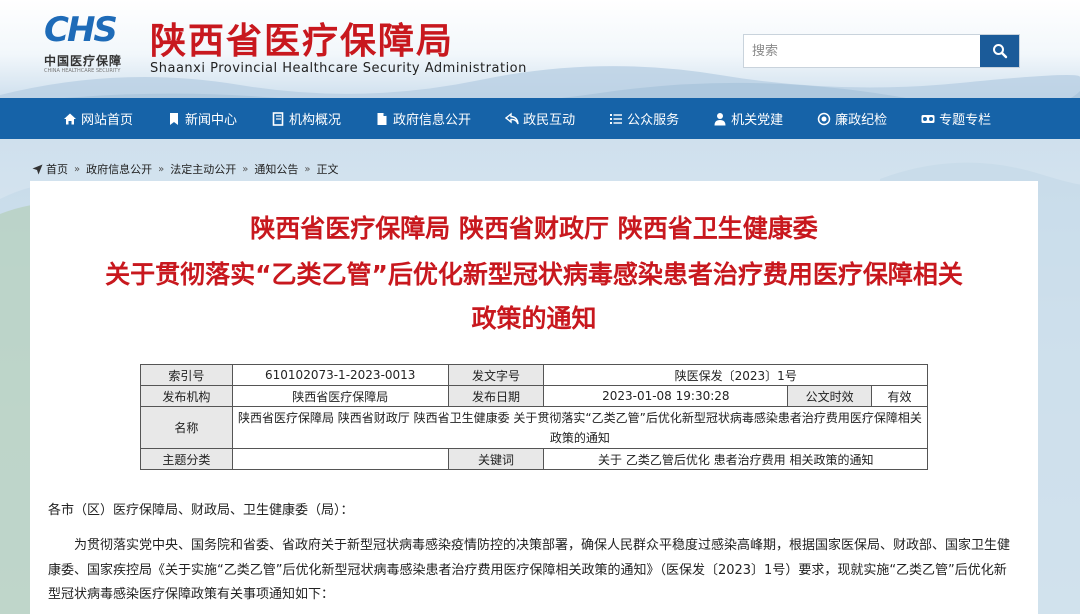 This screenshot has height=614, width=1080. What do you see at coordinates (616, 118) in the screenshot?
I see `list-icon` at bounding box center [616, 118].